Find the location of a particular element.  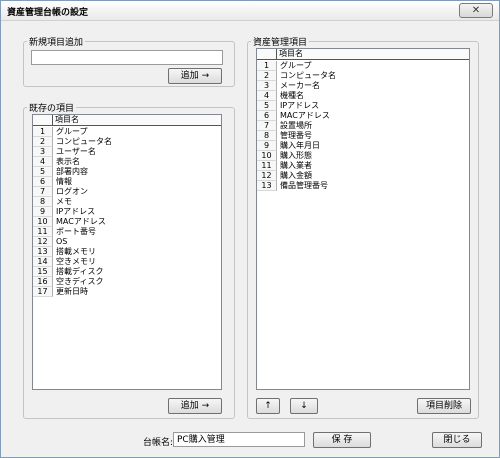

existing-item-row: 10 MACアドレス is located at coordinates (127, 222).